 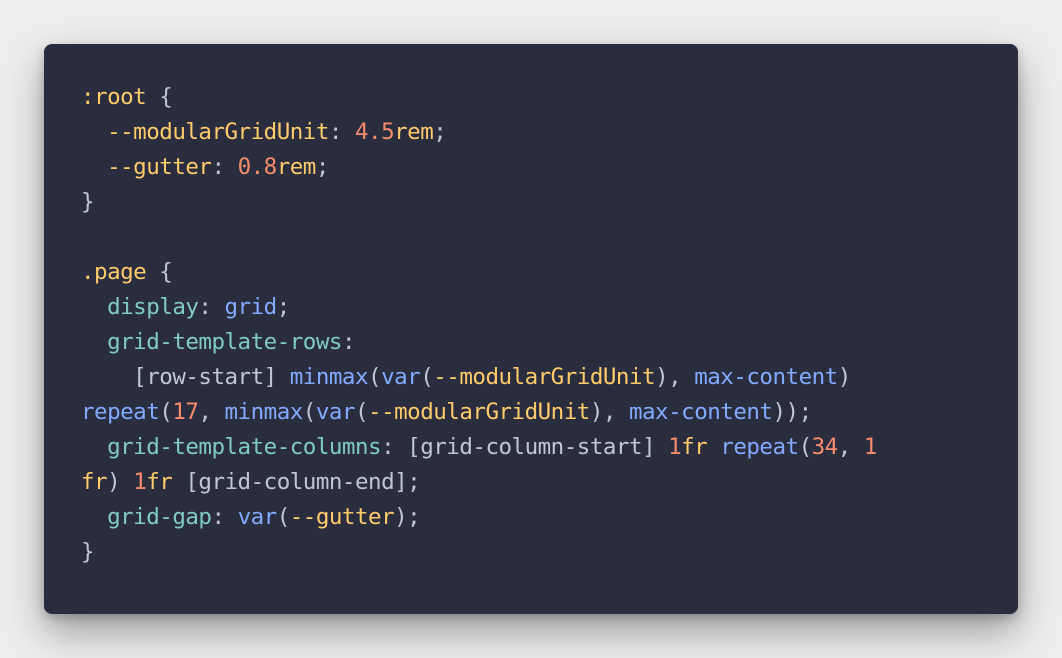 What do you see at coordinates (153, 307) in the screenshot?
I see `code-token-prop: display` at bounding box center [153, 307].